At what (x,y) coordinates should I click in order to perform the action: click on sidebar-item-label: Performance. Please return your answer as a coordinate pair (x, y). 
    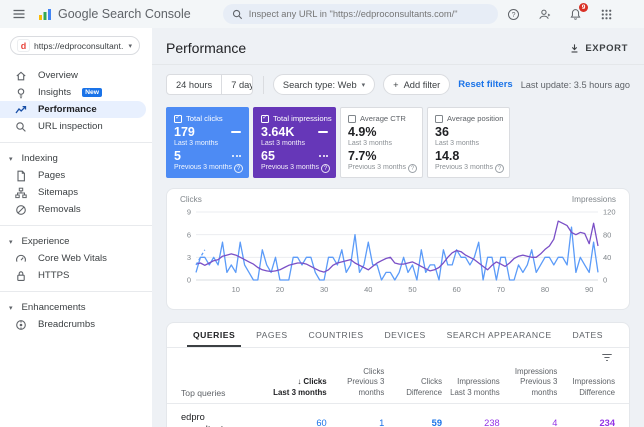
    Looking at the image, I should click on (67, 109).